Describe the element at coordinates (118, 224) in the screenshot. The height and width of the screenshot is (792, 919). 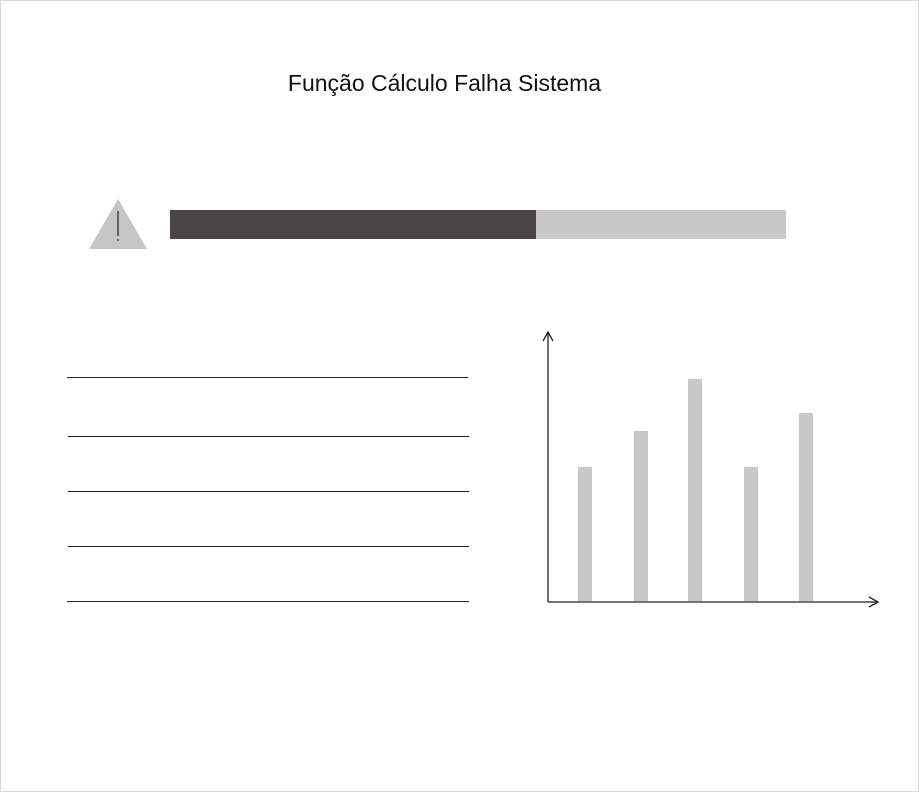
I see `warning-triangle-icon` at that location.